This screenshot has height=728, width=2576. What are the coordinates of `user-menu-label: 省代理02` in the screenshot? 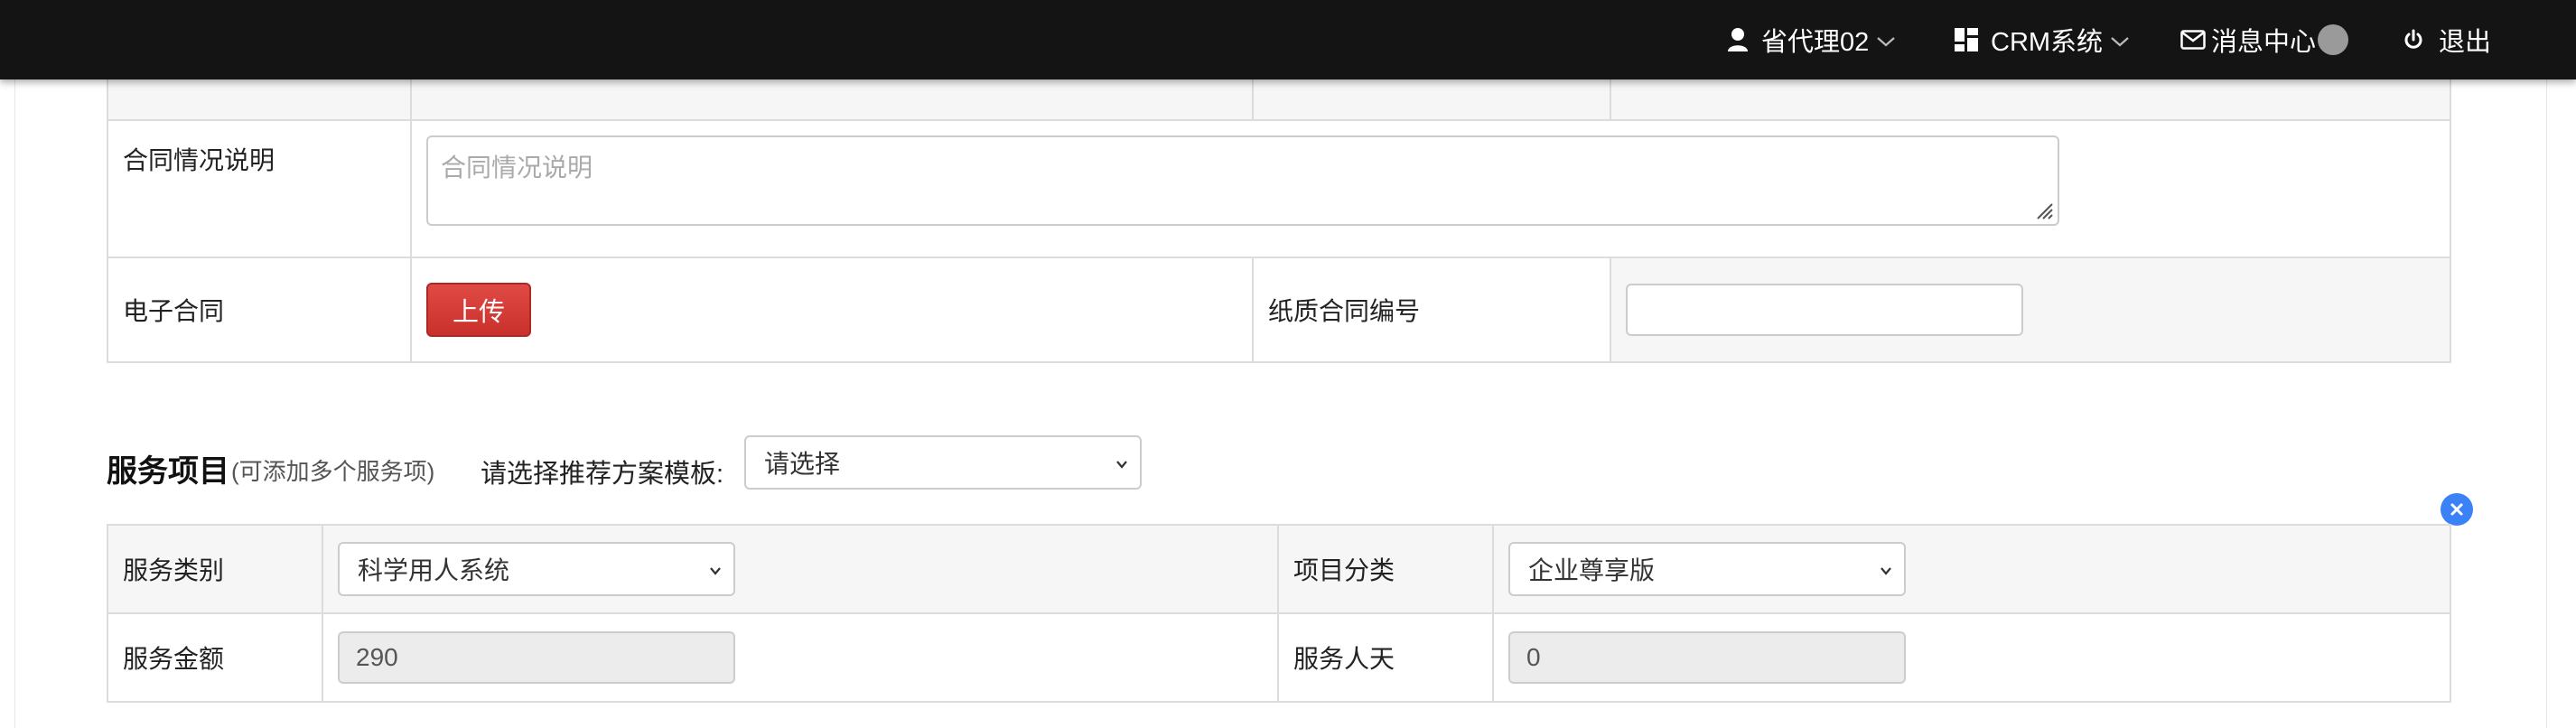 It's located at (1816, 42).